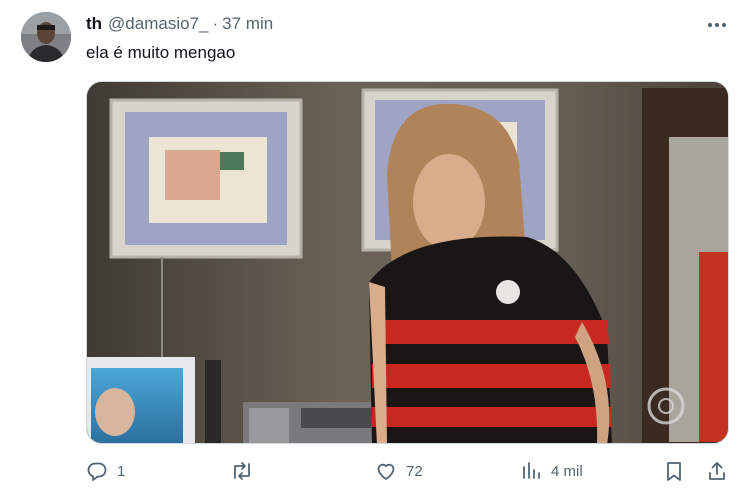 The height and width of the screenshot is (499, 755). Describe the element at coordinates (242, 471) in the screenshot. I see `retweet-icon` at that location.